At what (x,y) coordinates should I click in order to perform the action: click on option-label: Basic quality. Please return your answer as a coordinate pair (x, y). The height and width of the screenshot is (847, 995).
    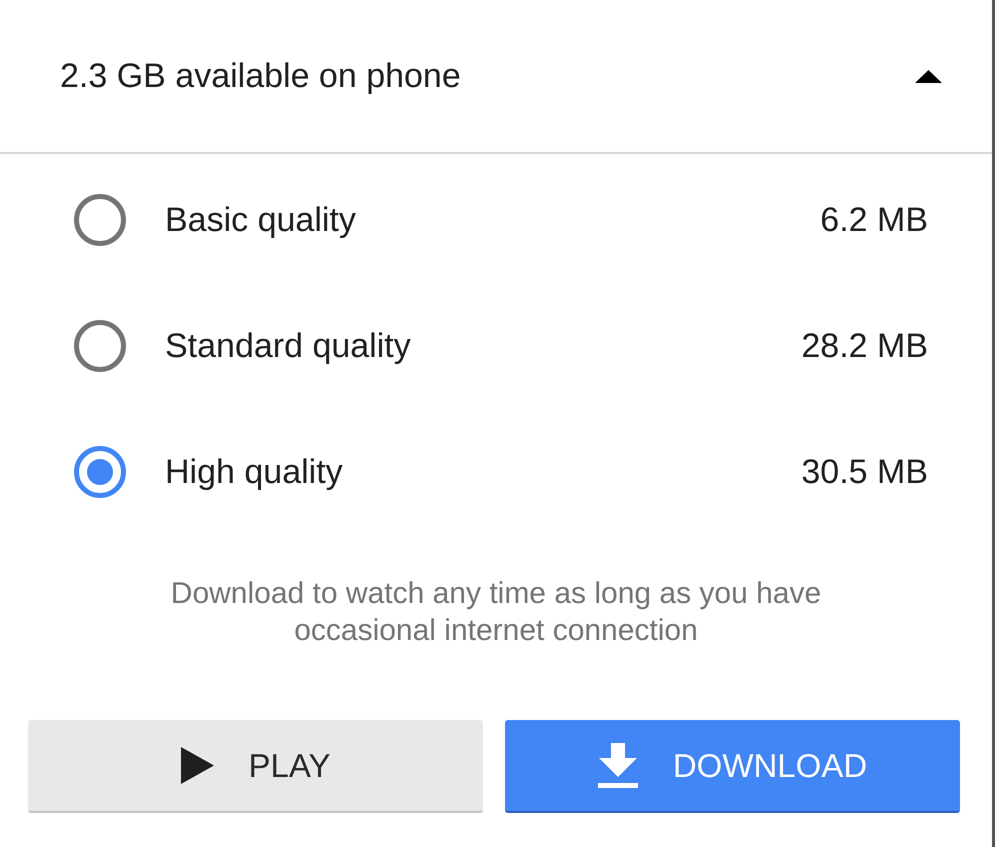
    Looking at the image, I should click on (260, 220).